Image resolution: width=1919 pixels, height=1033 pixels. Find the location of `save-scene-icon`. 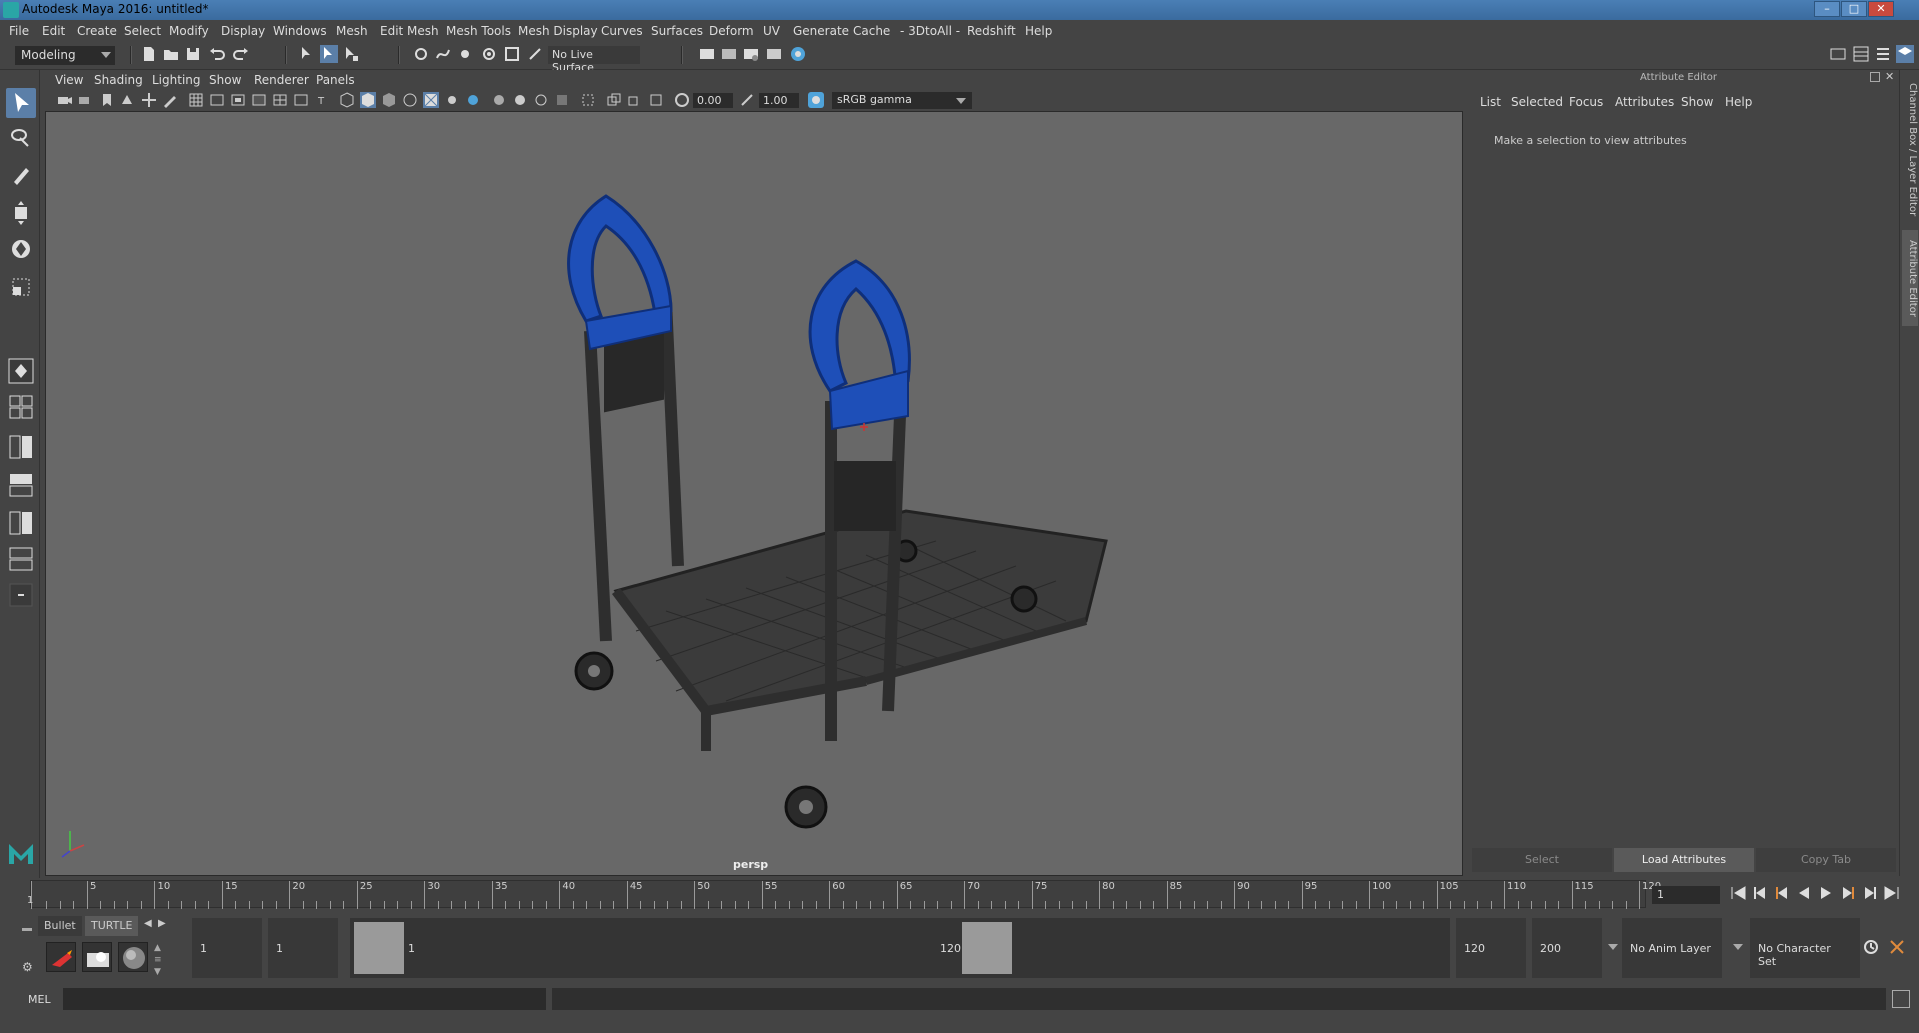

save-scene-icon is located at coordinates (193, 54).